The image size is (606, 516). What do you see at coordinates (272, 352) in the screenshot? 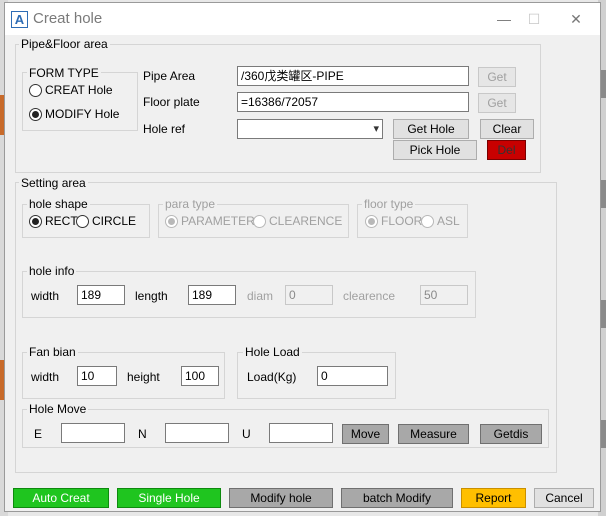
I see `hole-load-label: Hole Load` at bounding box center [272, 352].